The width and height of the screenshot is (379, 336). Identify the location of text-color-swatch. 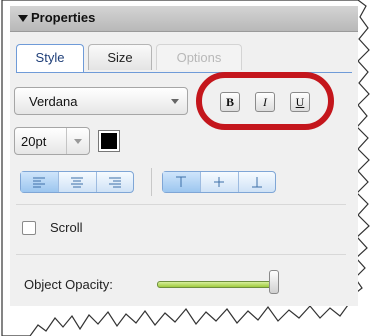
(109, 141).